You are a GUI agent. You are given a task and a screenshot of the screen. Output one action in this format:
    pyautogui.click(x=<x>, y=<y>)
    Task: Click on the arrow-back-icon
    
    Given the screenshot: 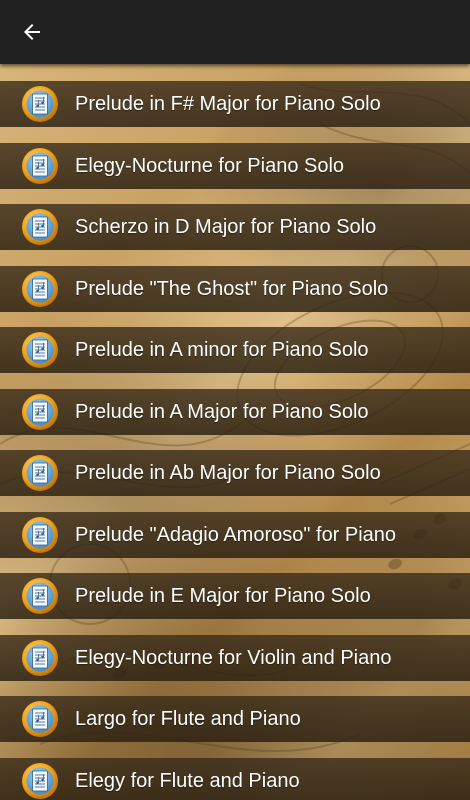 What is the action you would take?
    pyautogui.click(x=32, y=32)
    